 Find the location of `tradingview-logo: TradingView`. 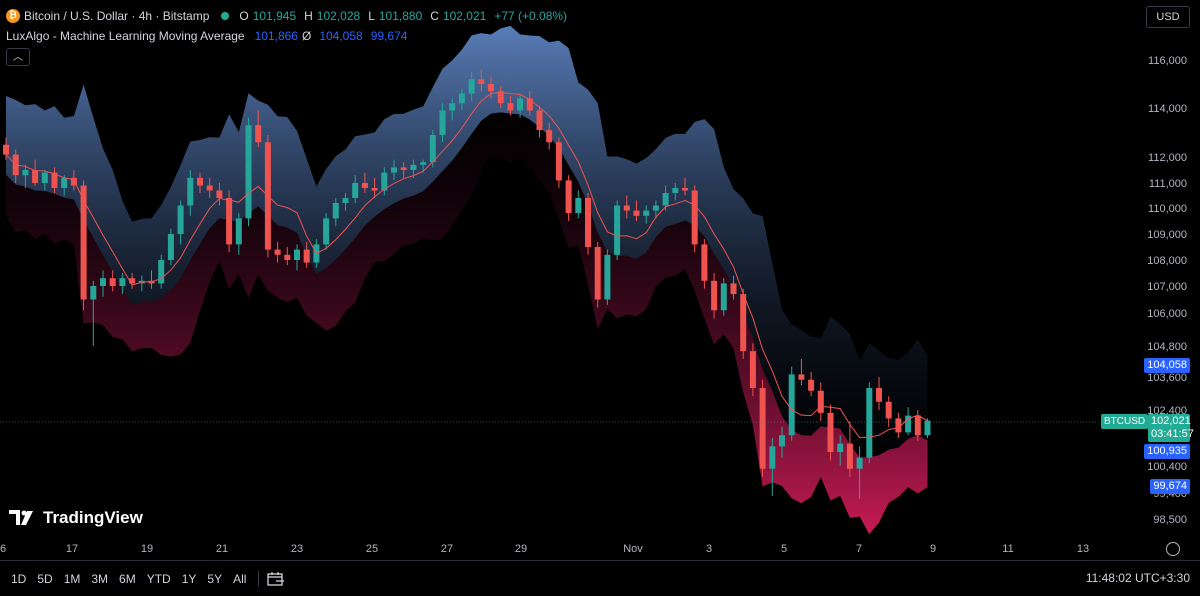

tradingview-logo: TradingView is located at coordinates (76, 518).